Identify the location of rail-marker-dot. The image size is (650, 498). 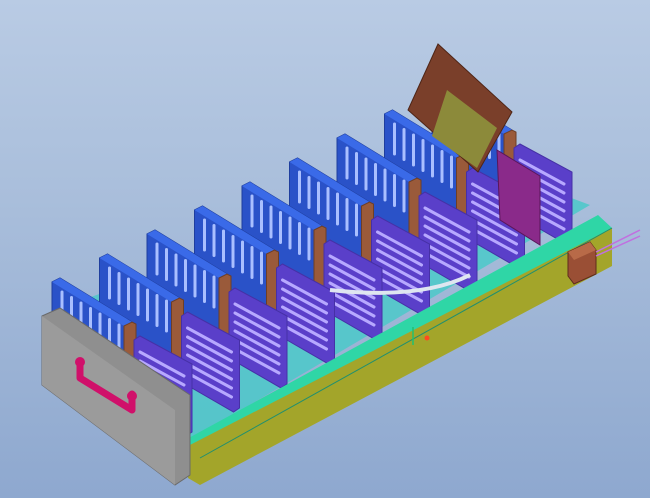
(427, 338).